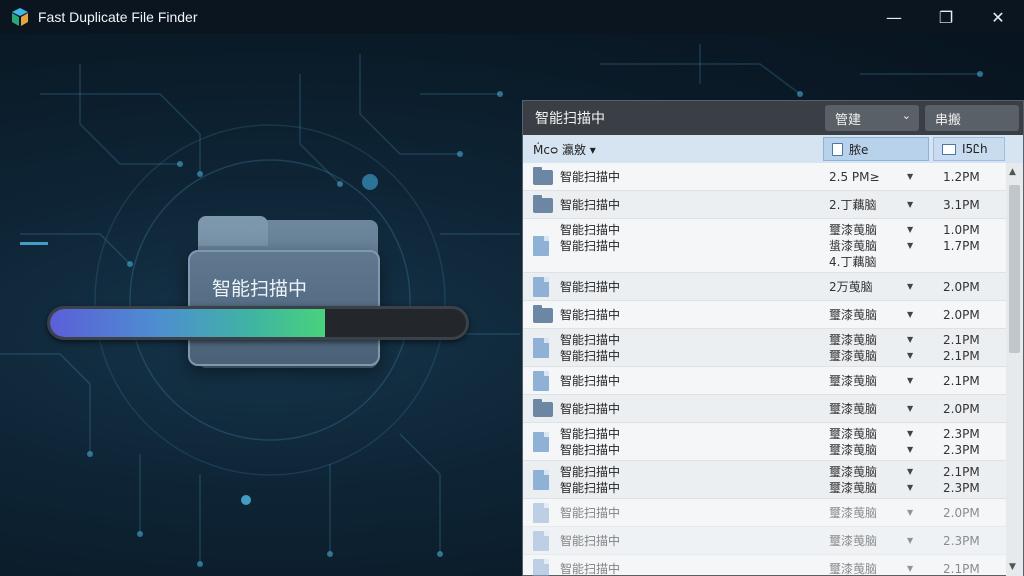 This screenshot has height=576, width=1024. I want to click on list-item: 智能扫描中 2.5 PM≥ 1.2PM ▼, so click(765, 177).